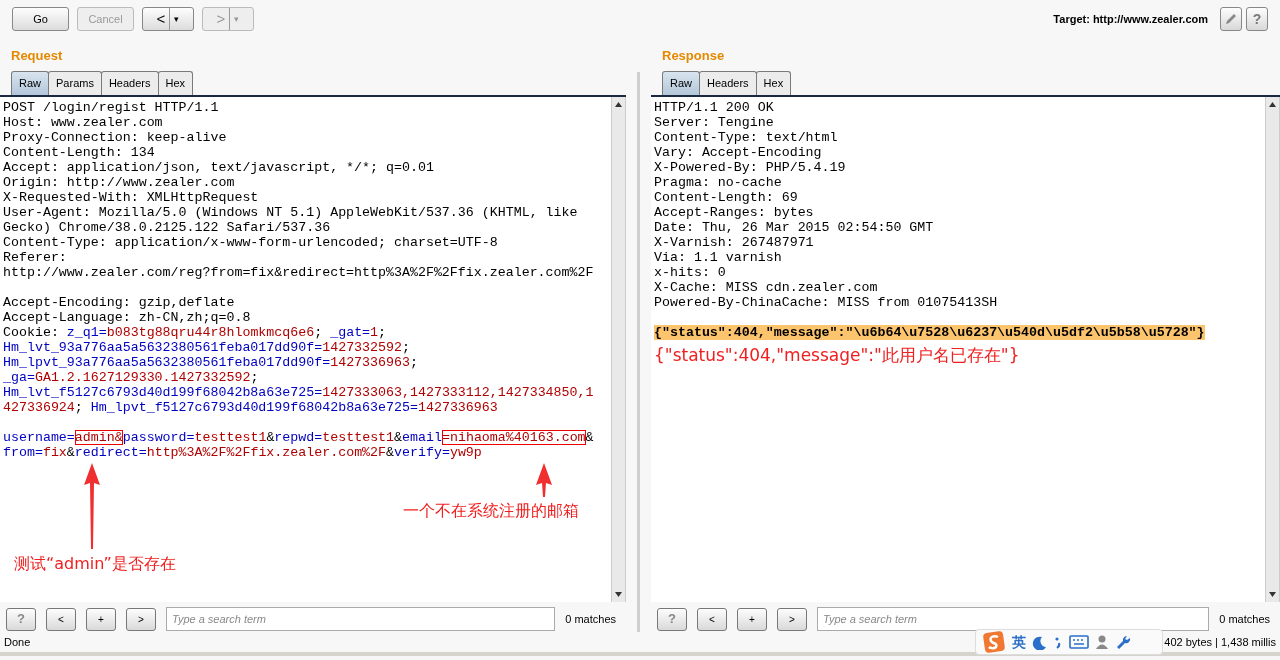 This screenshot has width=1280, height=660. Describe the element at coordinates (167, 362) in the screenshot. I see `param-name: Hm_lpvt_93a776aa5a5632380561feba017dd90f=` at that location.